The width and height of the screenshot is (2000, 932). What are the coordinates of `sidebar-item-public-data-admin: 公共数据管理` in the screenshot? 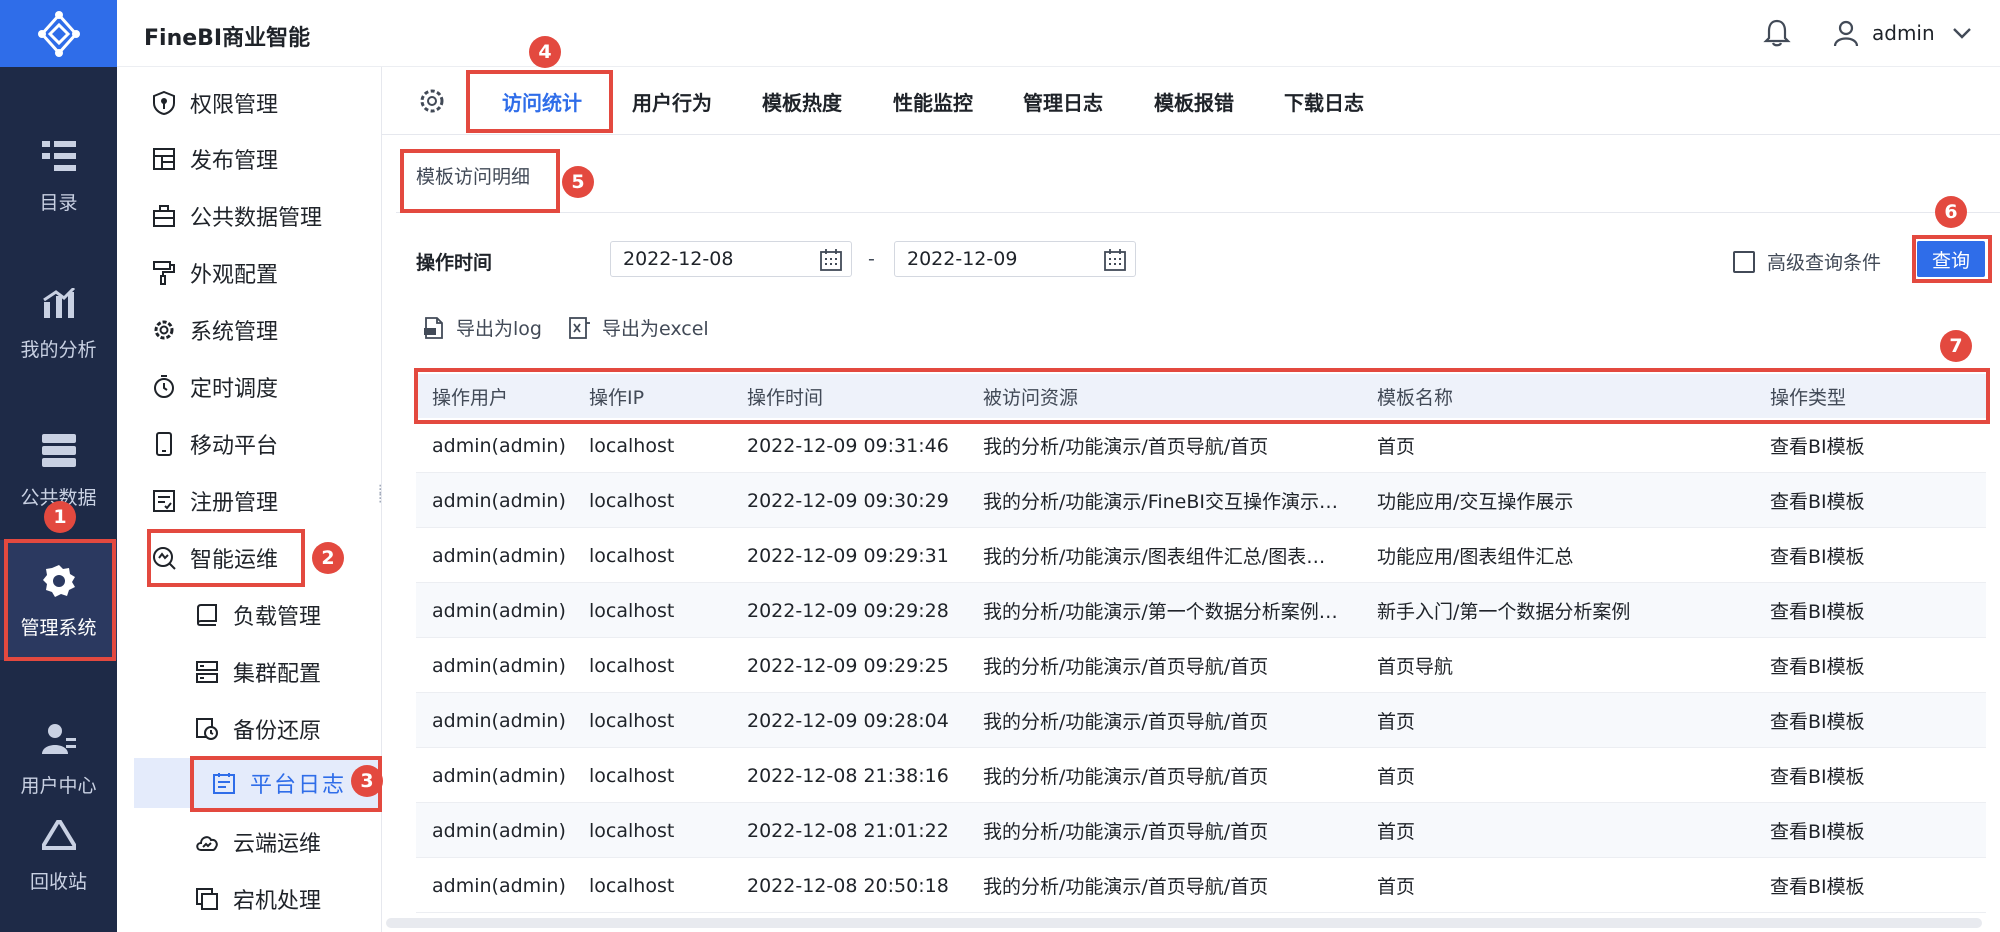 It's located at (249, 216).